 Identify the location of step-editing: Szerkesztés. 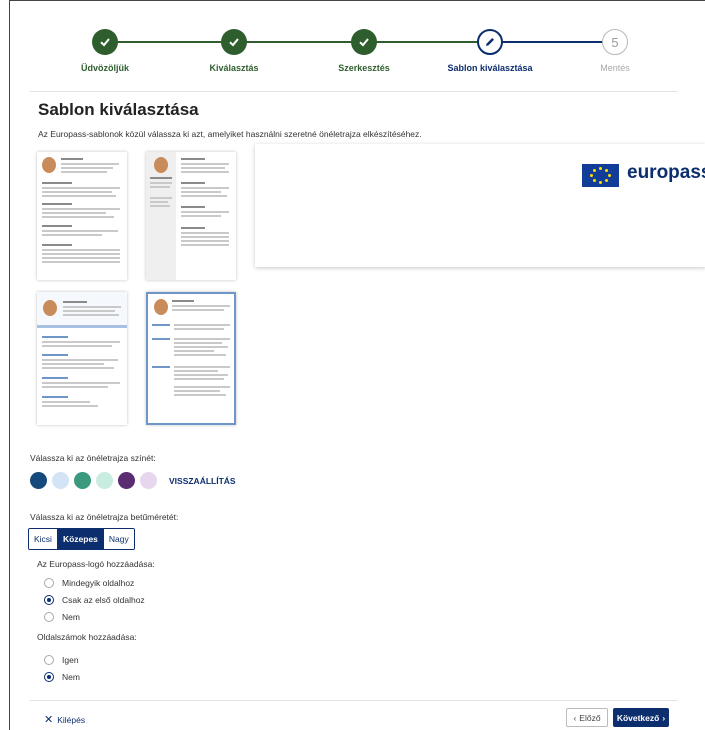
(364, 51).